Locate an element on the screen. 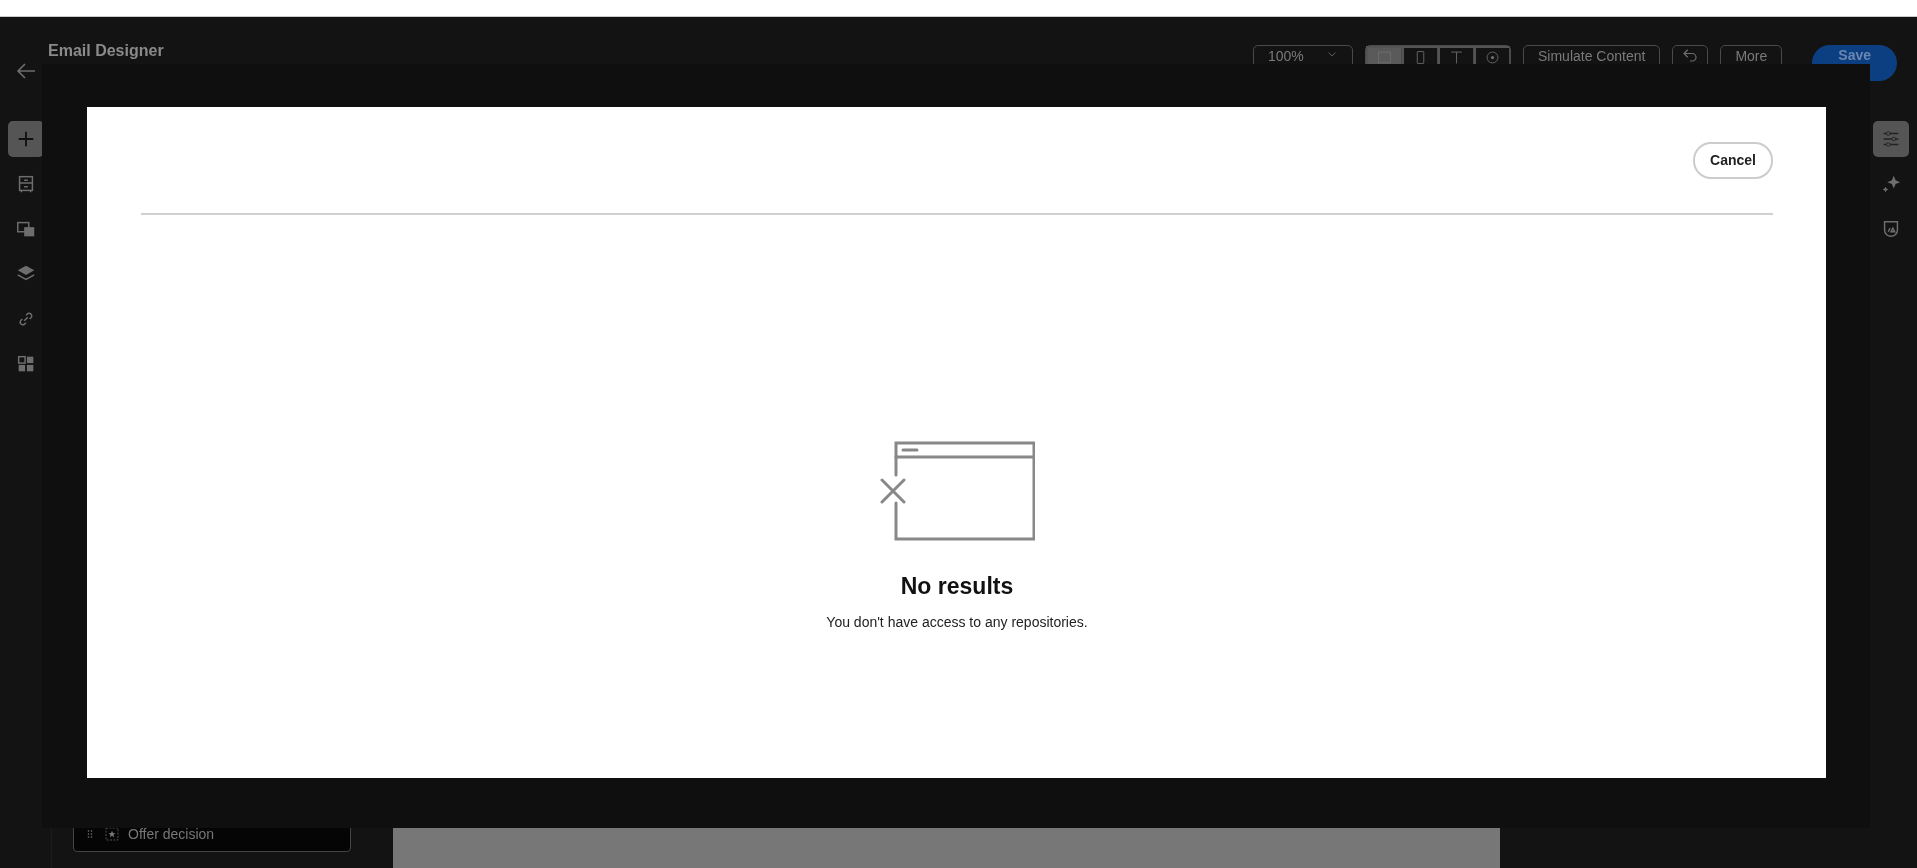 This screenshot has height=868, width=1917. cancel-button: Cancel is located at coordinates (1733, 160).